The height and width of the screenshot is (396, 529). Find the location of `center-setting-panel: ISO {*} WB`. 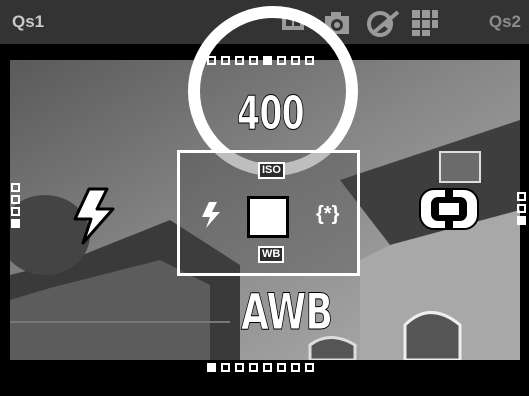

center-setting-panel: ISO {*} WB is located at coordinates (268, 213).